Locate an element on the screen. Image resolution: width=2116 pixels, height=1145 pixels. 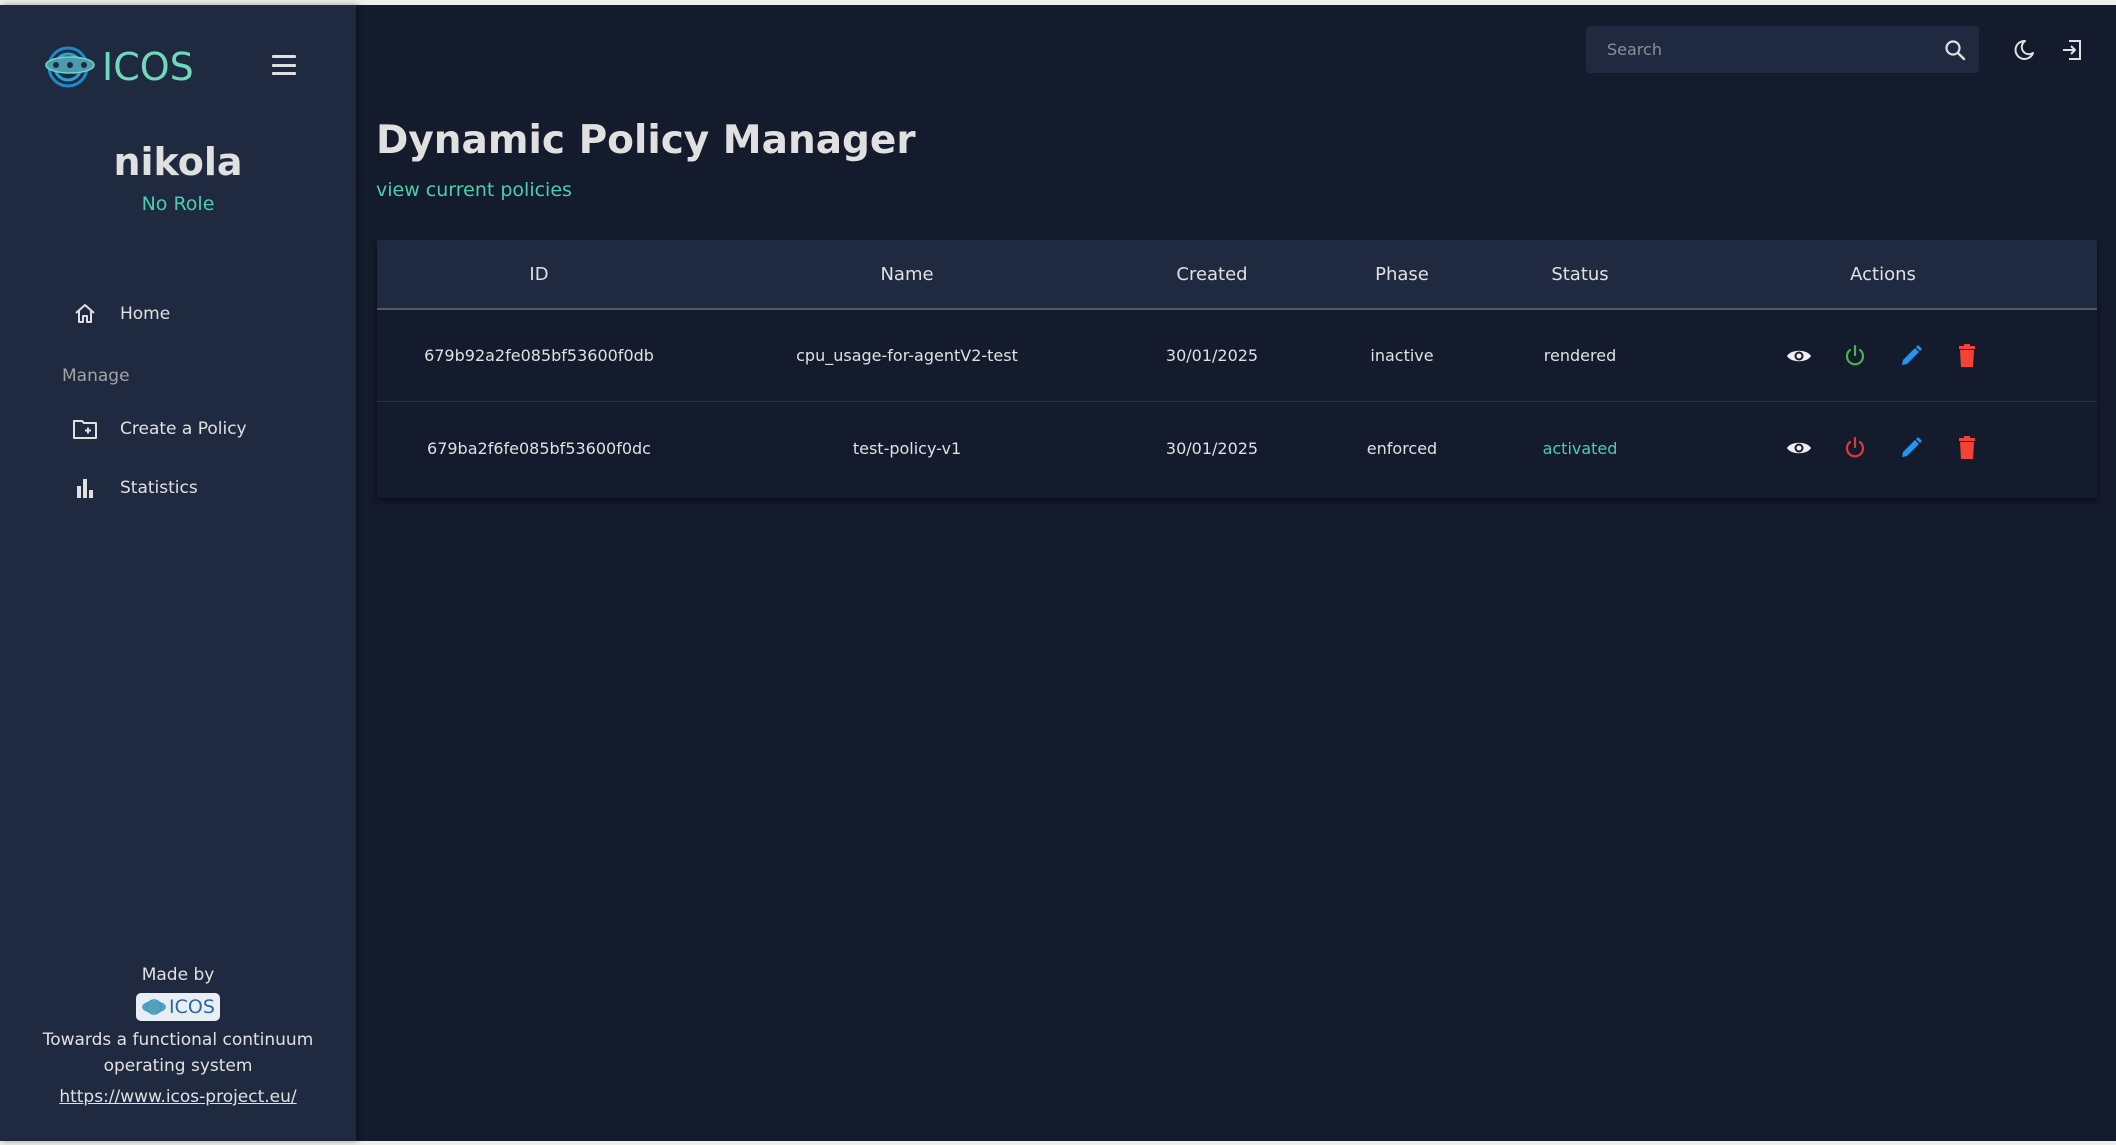
cell-id: 679ba2f6fe085bf53600f0dc is located at coordinates (539, 448).